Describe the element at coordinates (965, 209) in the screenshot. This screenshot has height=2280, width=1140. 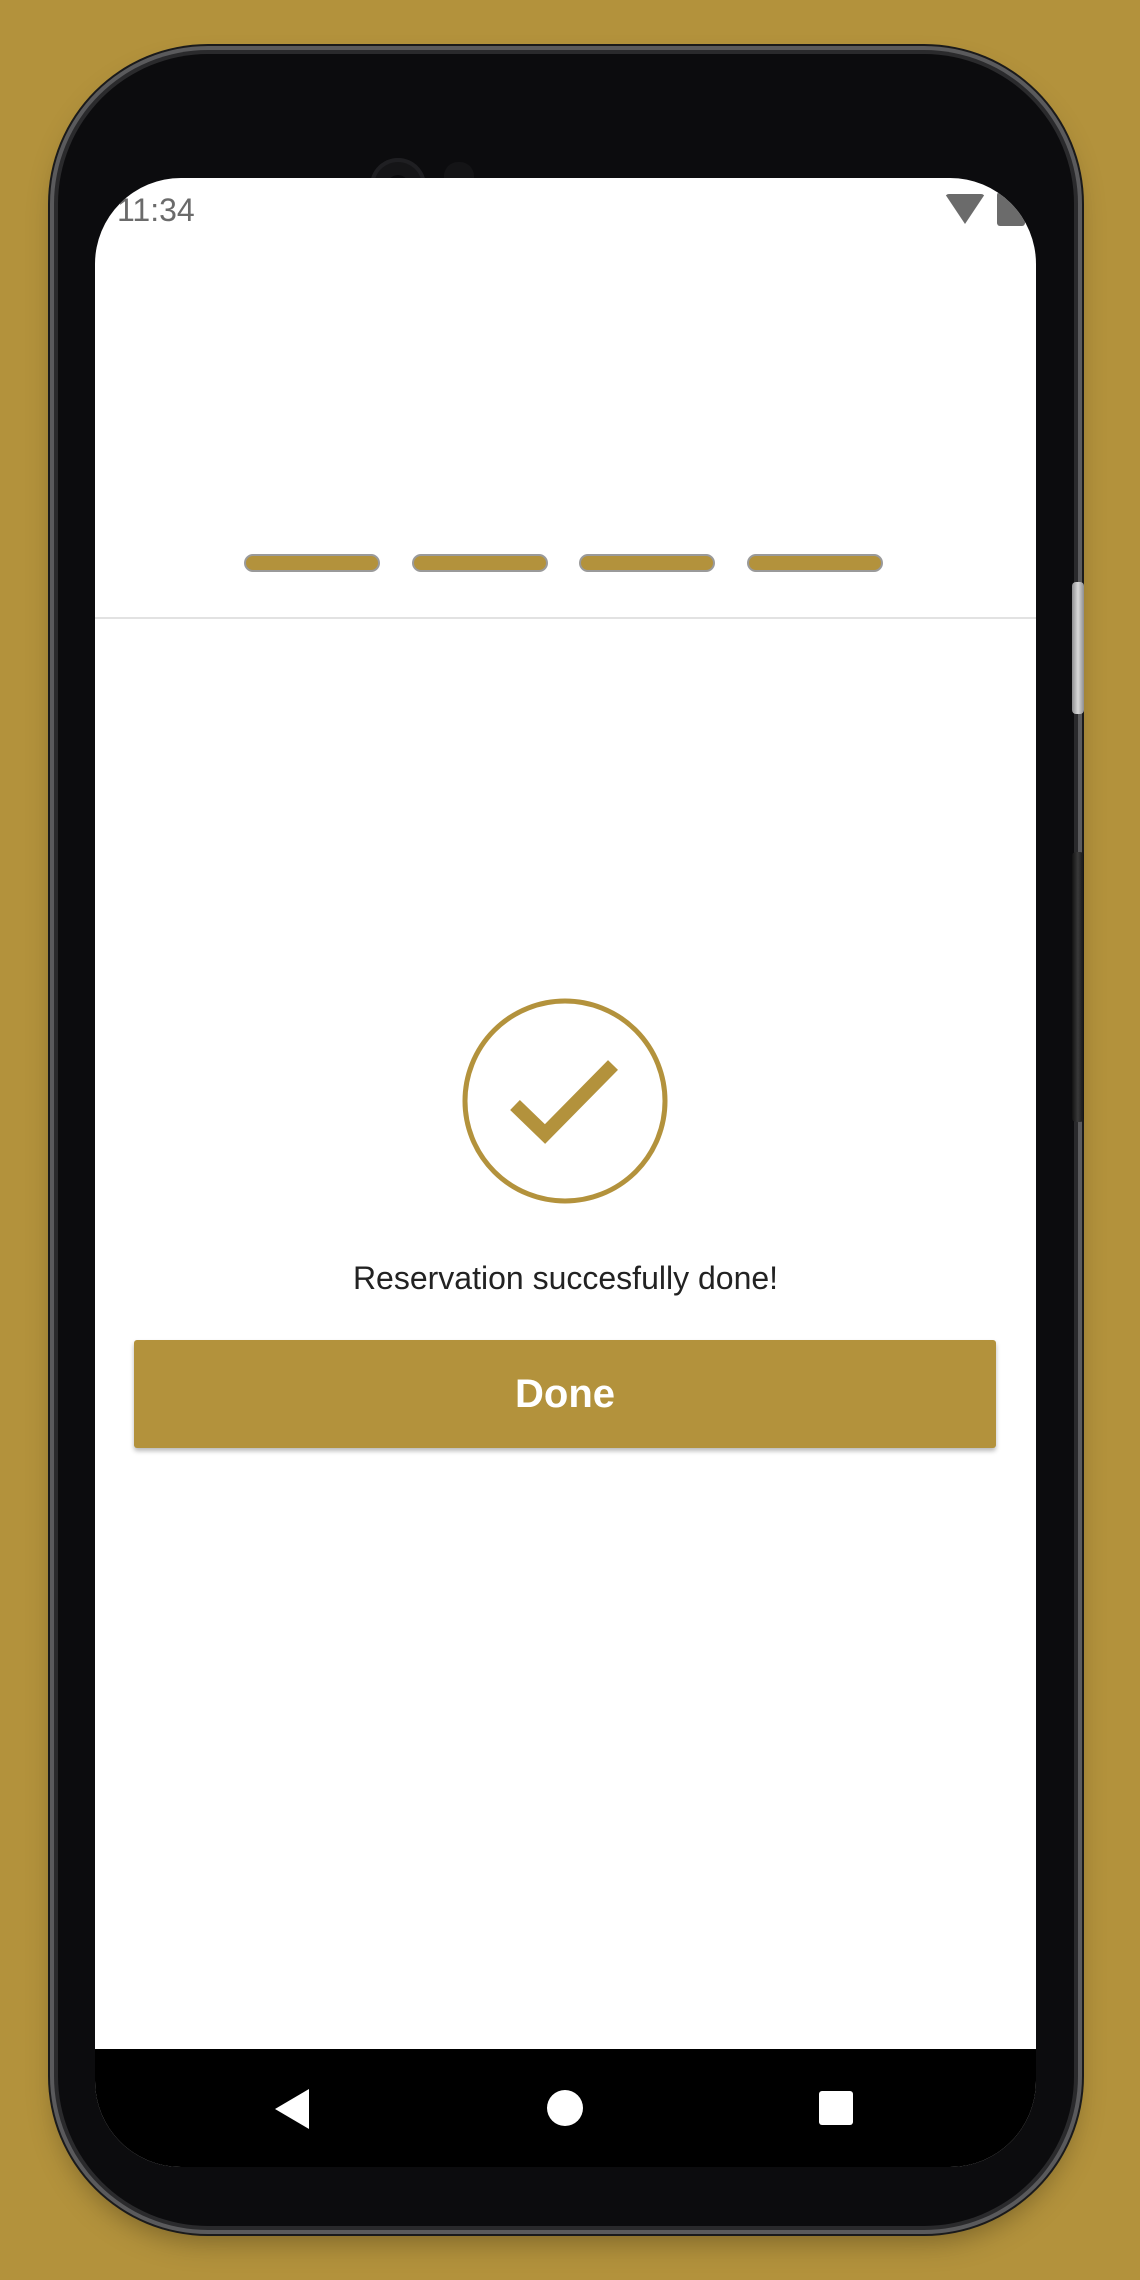
I see `wifi-icon` at that location.